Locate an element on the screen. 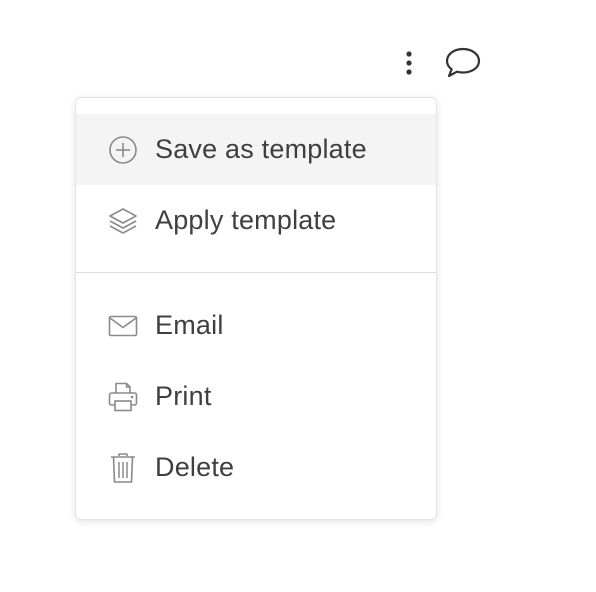 This screenshot has width=596, height=592. menu-item-label: Delete is located at coordinates (195, 467).